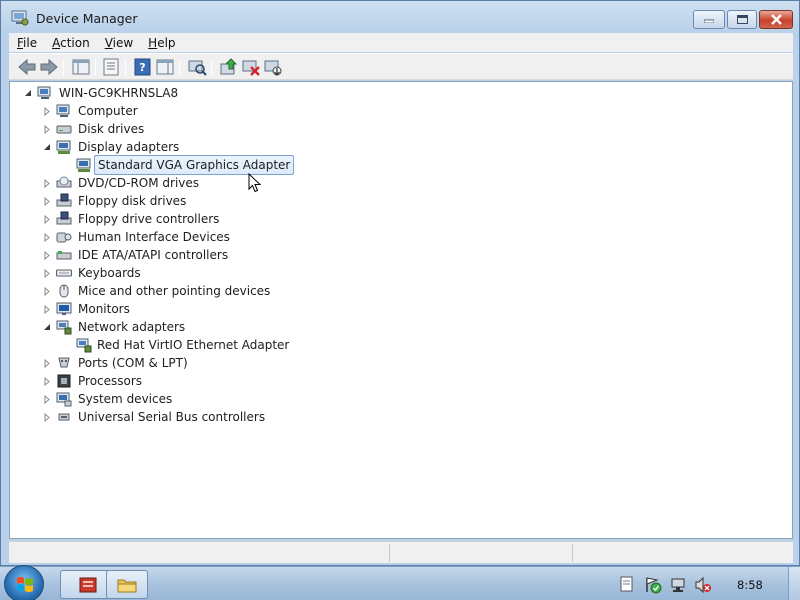 This screenshot has height=600, width=800. Describe the element at coordinates (627, 584) in the screenshot. I see `document-icon` at that location.